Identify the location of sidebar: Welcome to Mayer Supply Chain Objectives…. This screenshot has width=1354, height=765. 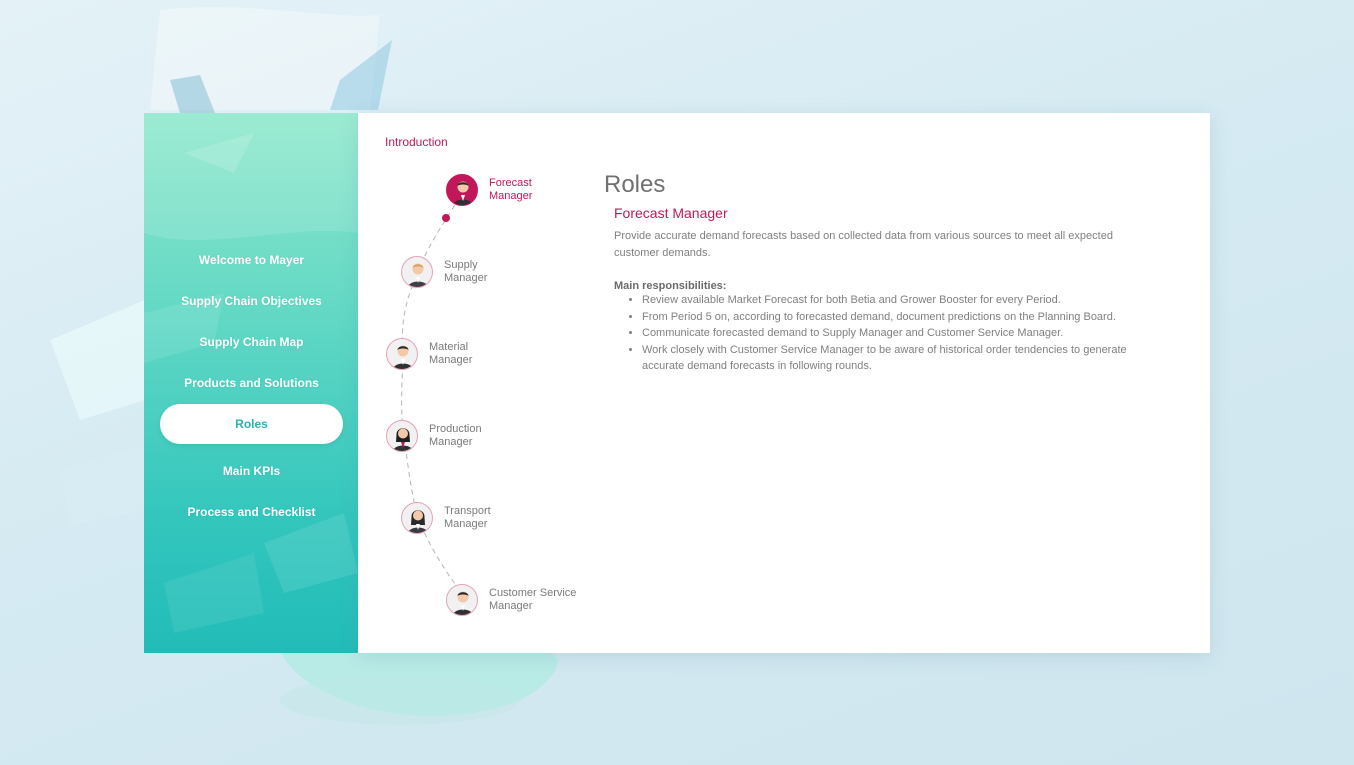
(251, 383).